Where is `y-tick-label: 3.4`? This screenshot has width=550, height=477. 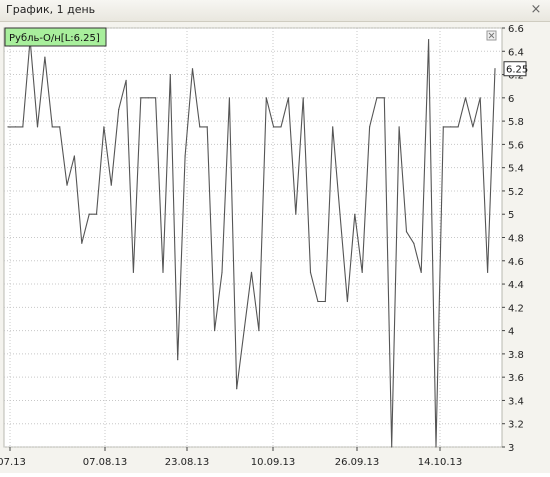
y-tick-label: 3.4 is located at coordinates (516, 401).